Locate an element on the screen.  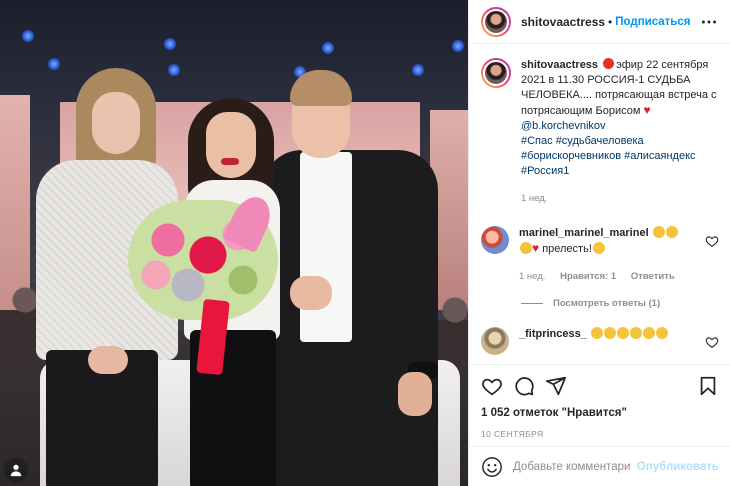
person-right-shirt is located at coordinates (326, 247).